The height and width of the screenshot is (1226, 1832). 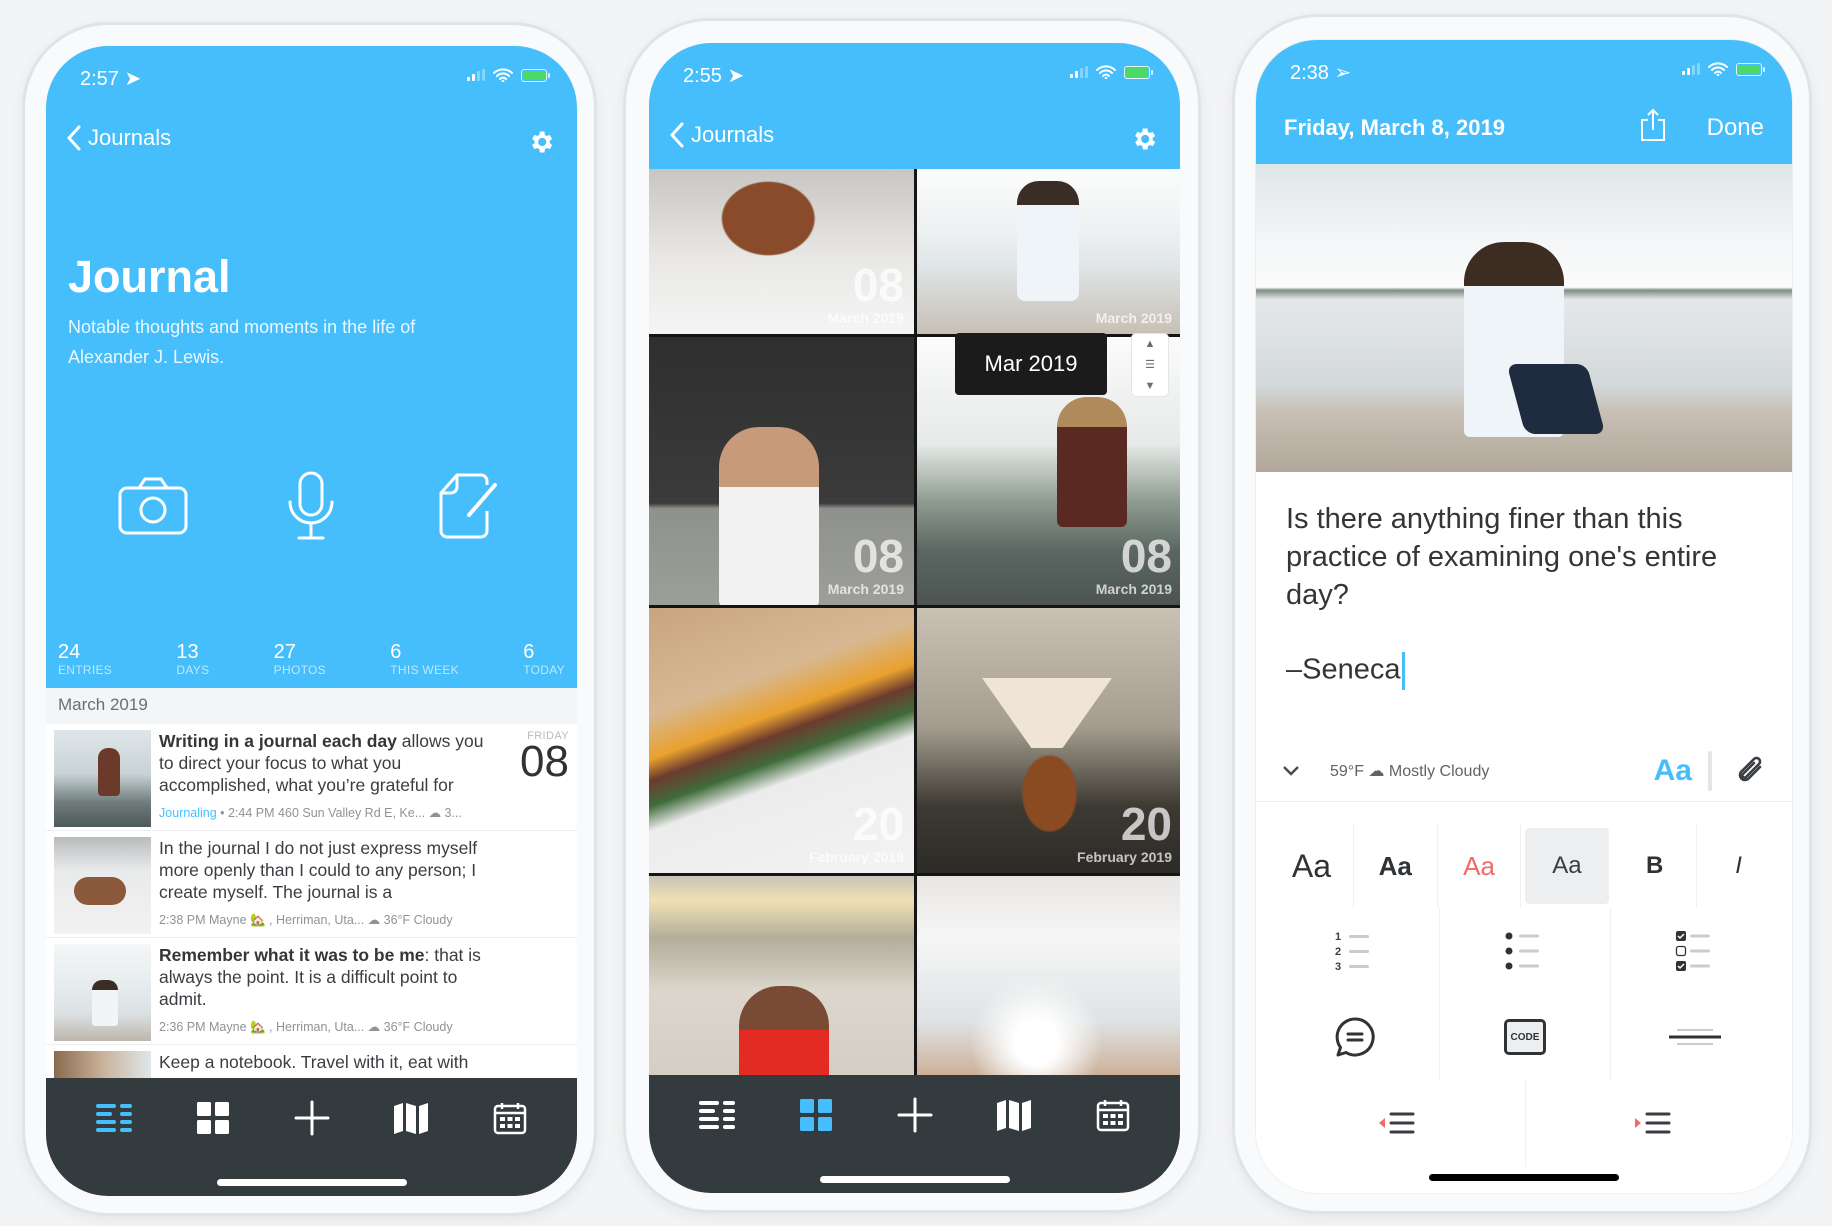 I want to click on calendar-icon, so click(x=1112, y=1116).